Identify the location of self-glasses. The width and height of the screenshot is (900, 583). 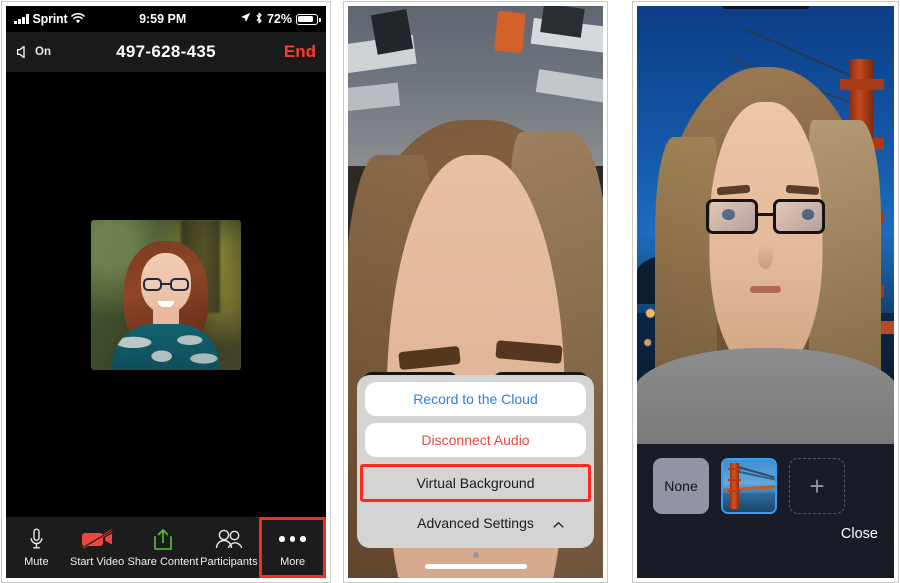
(765, 216).